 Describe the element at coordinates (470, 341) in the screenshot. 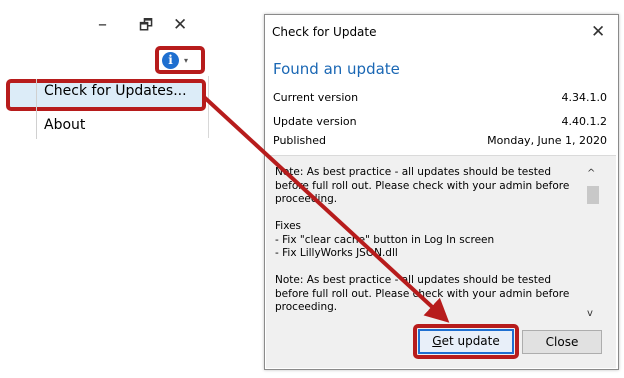

I see `get-update-label: et update` at that location.